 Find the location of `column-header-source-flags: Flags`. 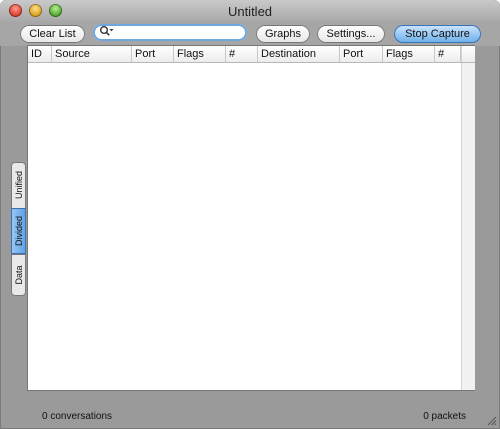

column-header-source-flags: Flags is located at coordinates (200, 54).